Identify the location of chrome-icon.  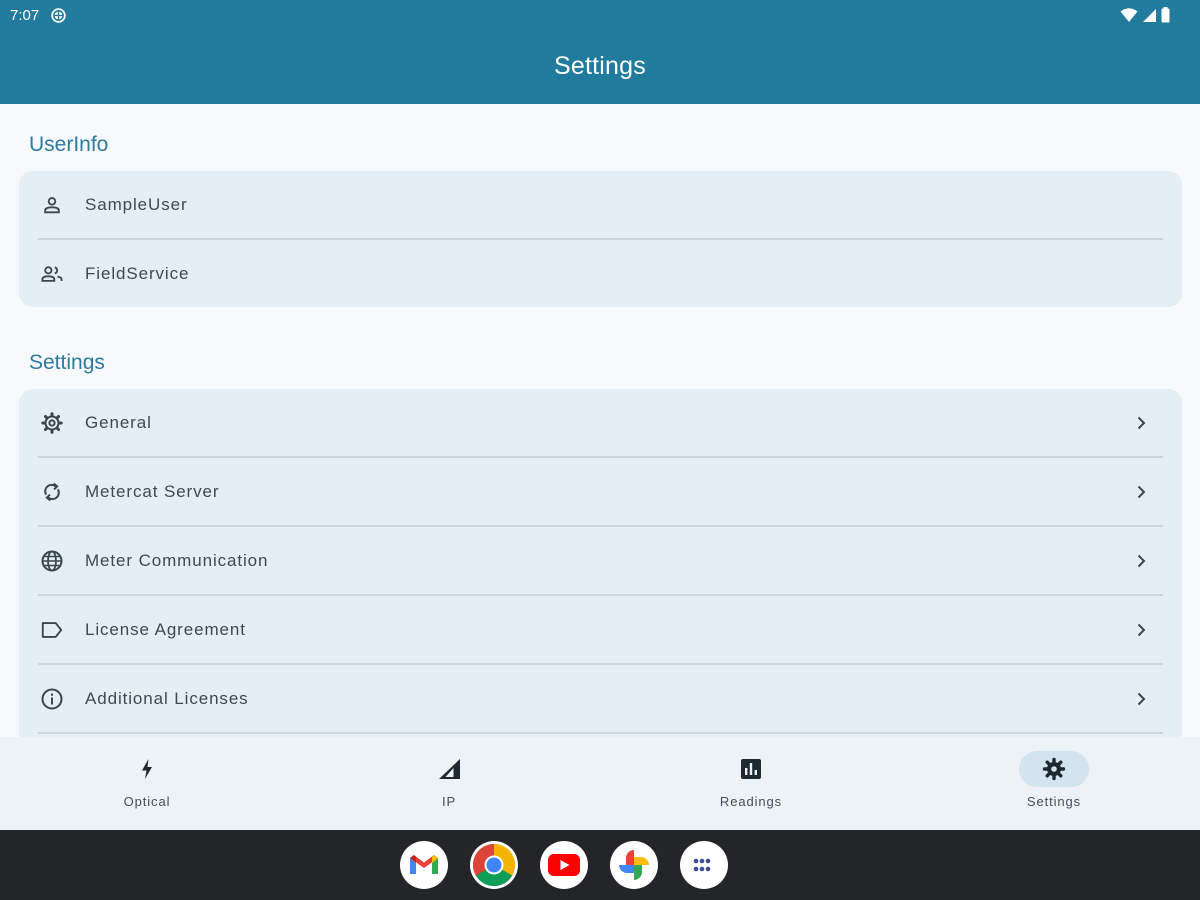
(494, 865).